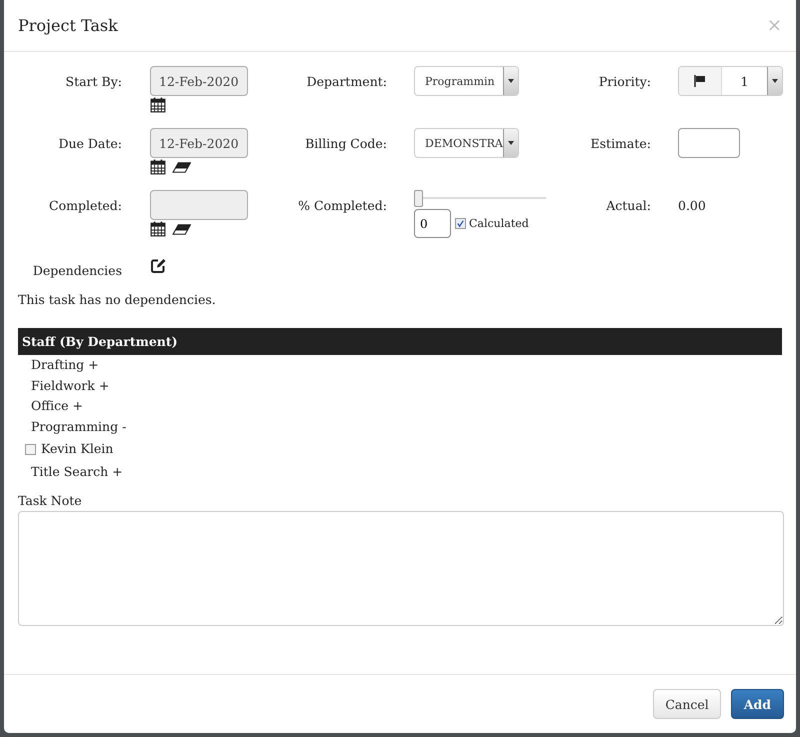  What do you see at coordinates (687, 704) in the screenshot?
I see `cancel-button: Cancel` at bounding box center [687, 704].